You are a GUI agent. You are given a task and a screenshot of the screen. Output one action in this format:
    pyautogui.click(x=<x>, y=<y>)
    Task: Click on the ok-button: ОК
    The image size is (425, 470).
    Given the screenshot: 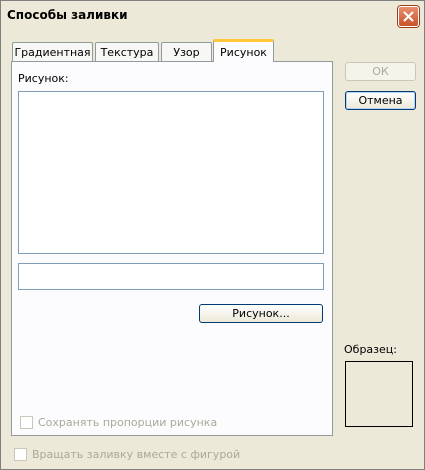 What is the action you would take?
    pyautogui.click(x=380, y=71)
    